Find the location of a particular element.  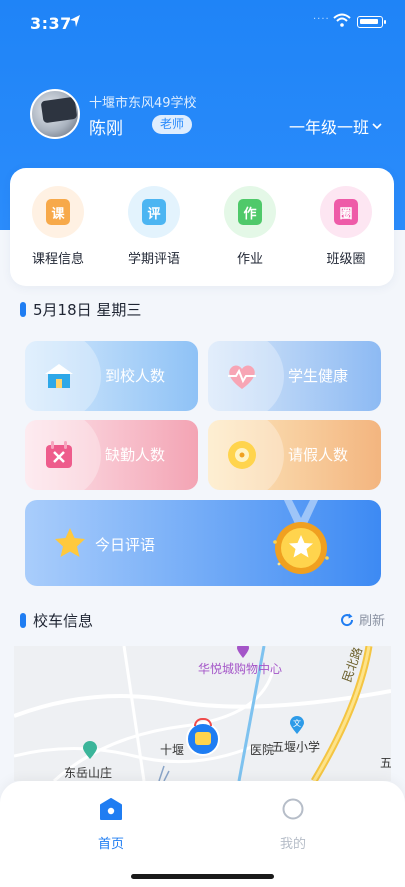

school-name: 十堰市东风49学校 is located at coordinates (143, 103).